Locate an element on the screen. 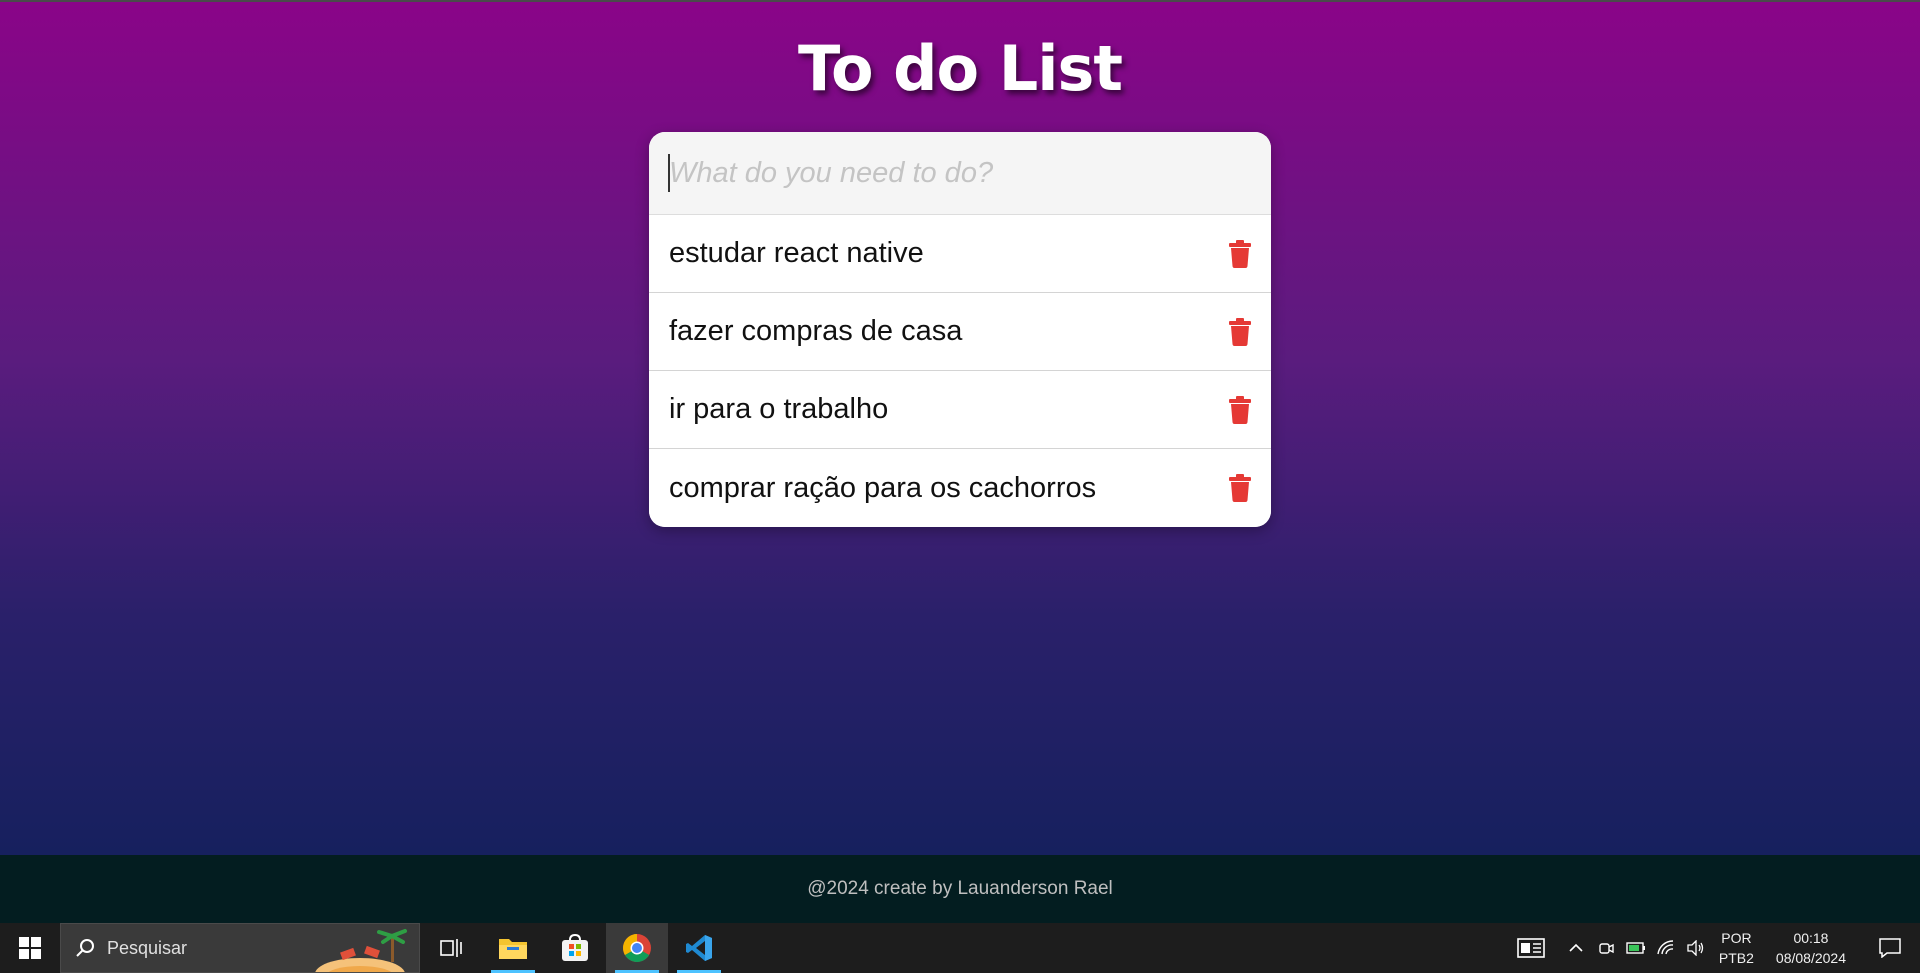 The image size is (1920, 973). wifi-icon is located at coordinates (1665, 947).